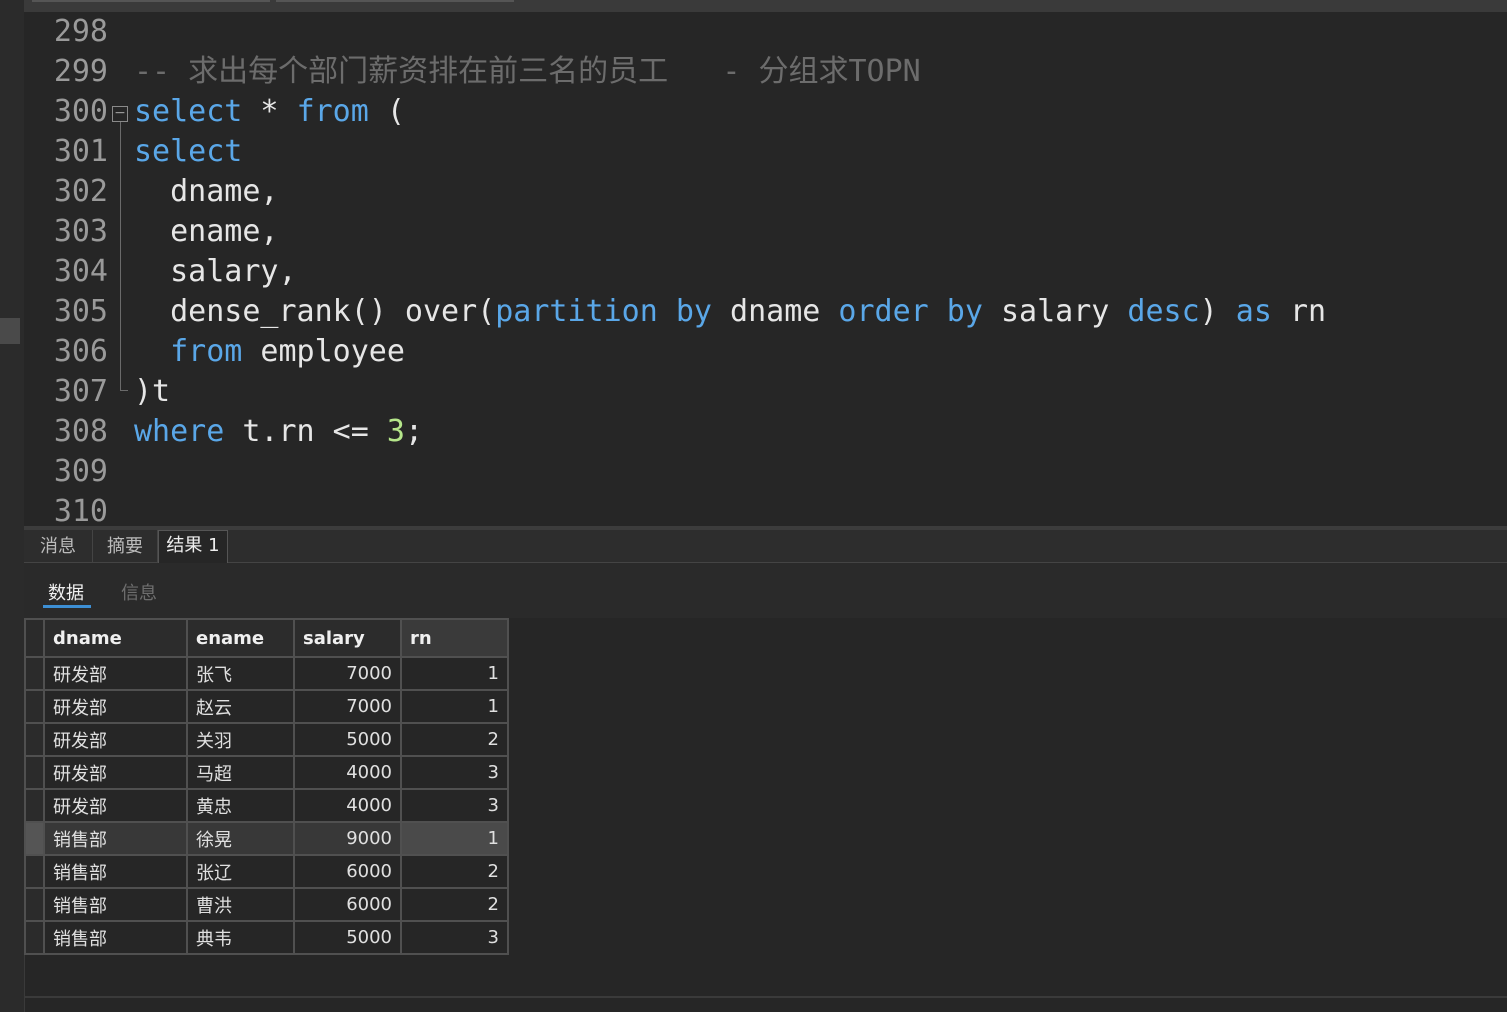 Image resolution: width=1507 pixels, height=1012 pixels. What do you see at coordinates (67, 606) in the screenshot?
I see `subtab-active-indicator` at bounding box center [67, 606].